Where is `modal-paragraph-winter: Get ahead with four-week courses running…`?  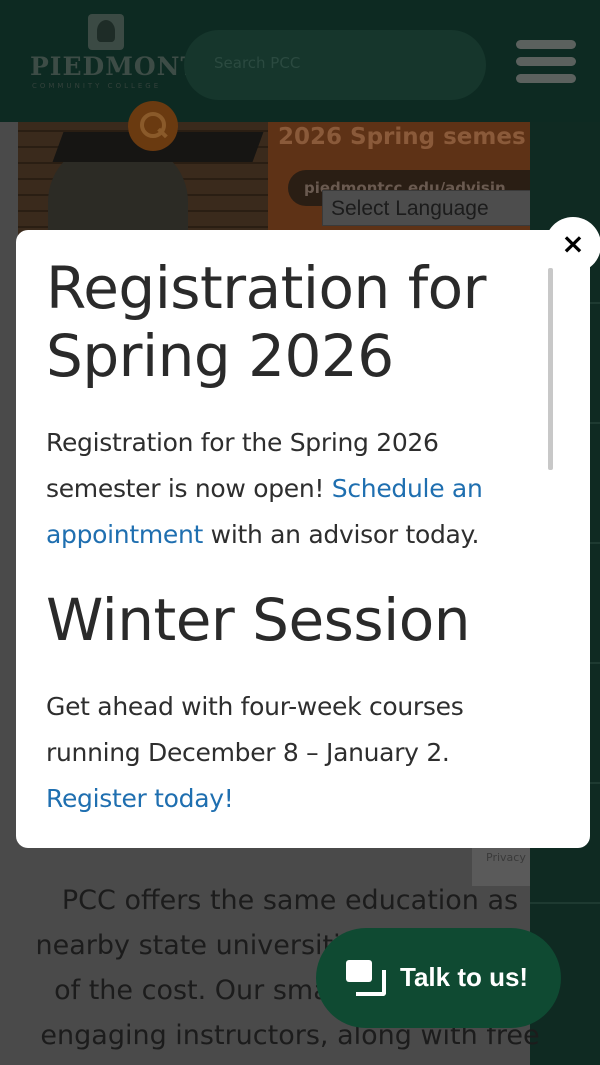 modal-paragraph-winter: Get ahead with four-week courses running… is located at coordinates (296, 753).